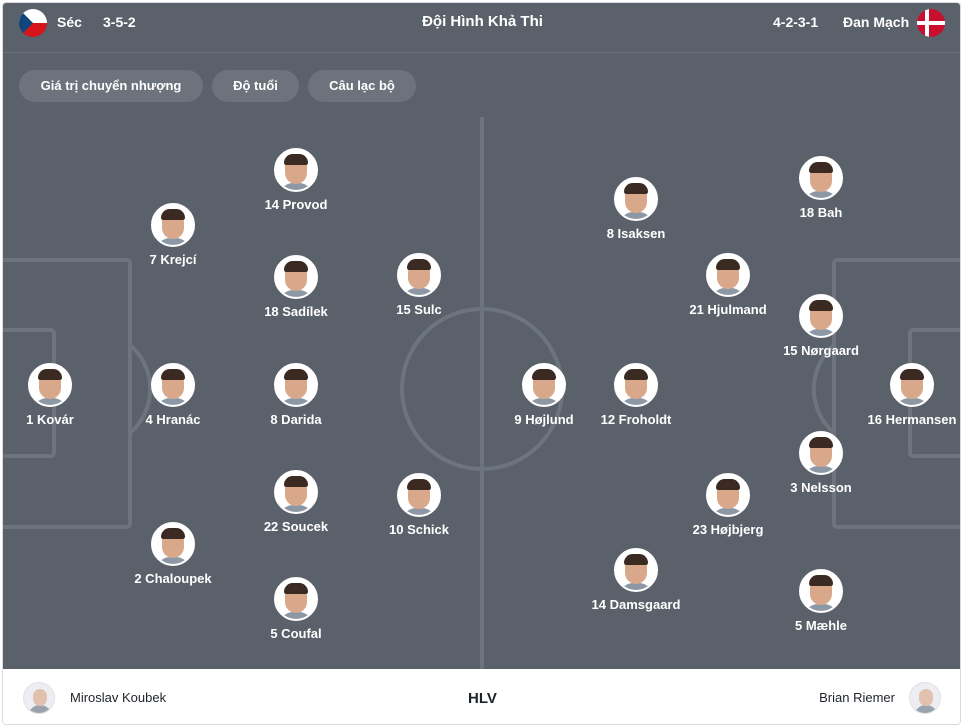 This screenshot has height=727, width=963. What do you see at coordinates (50, 419) in the screenshot?
I see `player-name: 1 Kovár` at bounding box center [50, 419].